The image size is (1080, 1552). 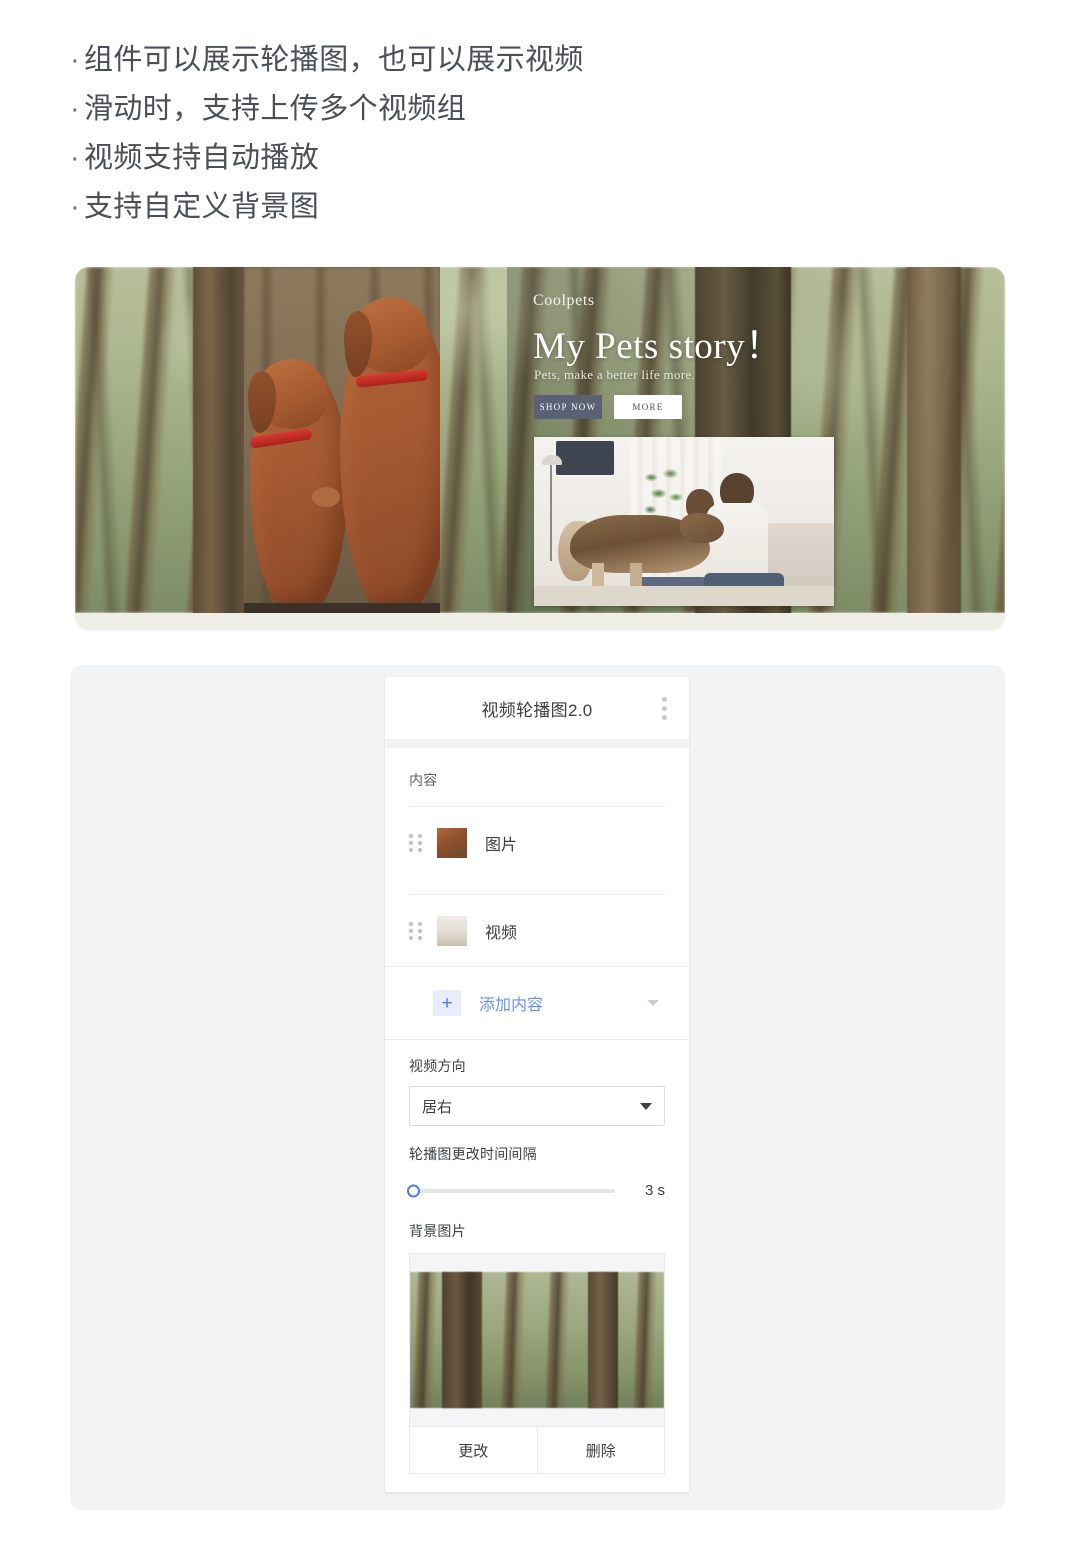 I want to click on note-line-4: · 支持自定义背景图, so click(x=520, y=207).